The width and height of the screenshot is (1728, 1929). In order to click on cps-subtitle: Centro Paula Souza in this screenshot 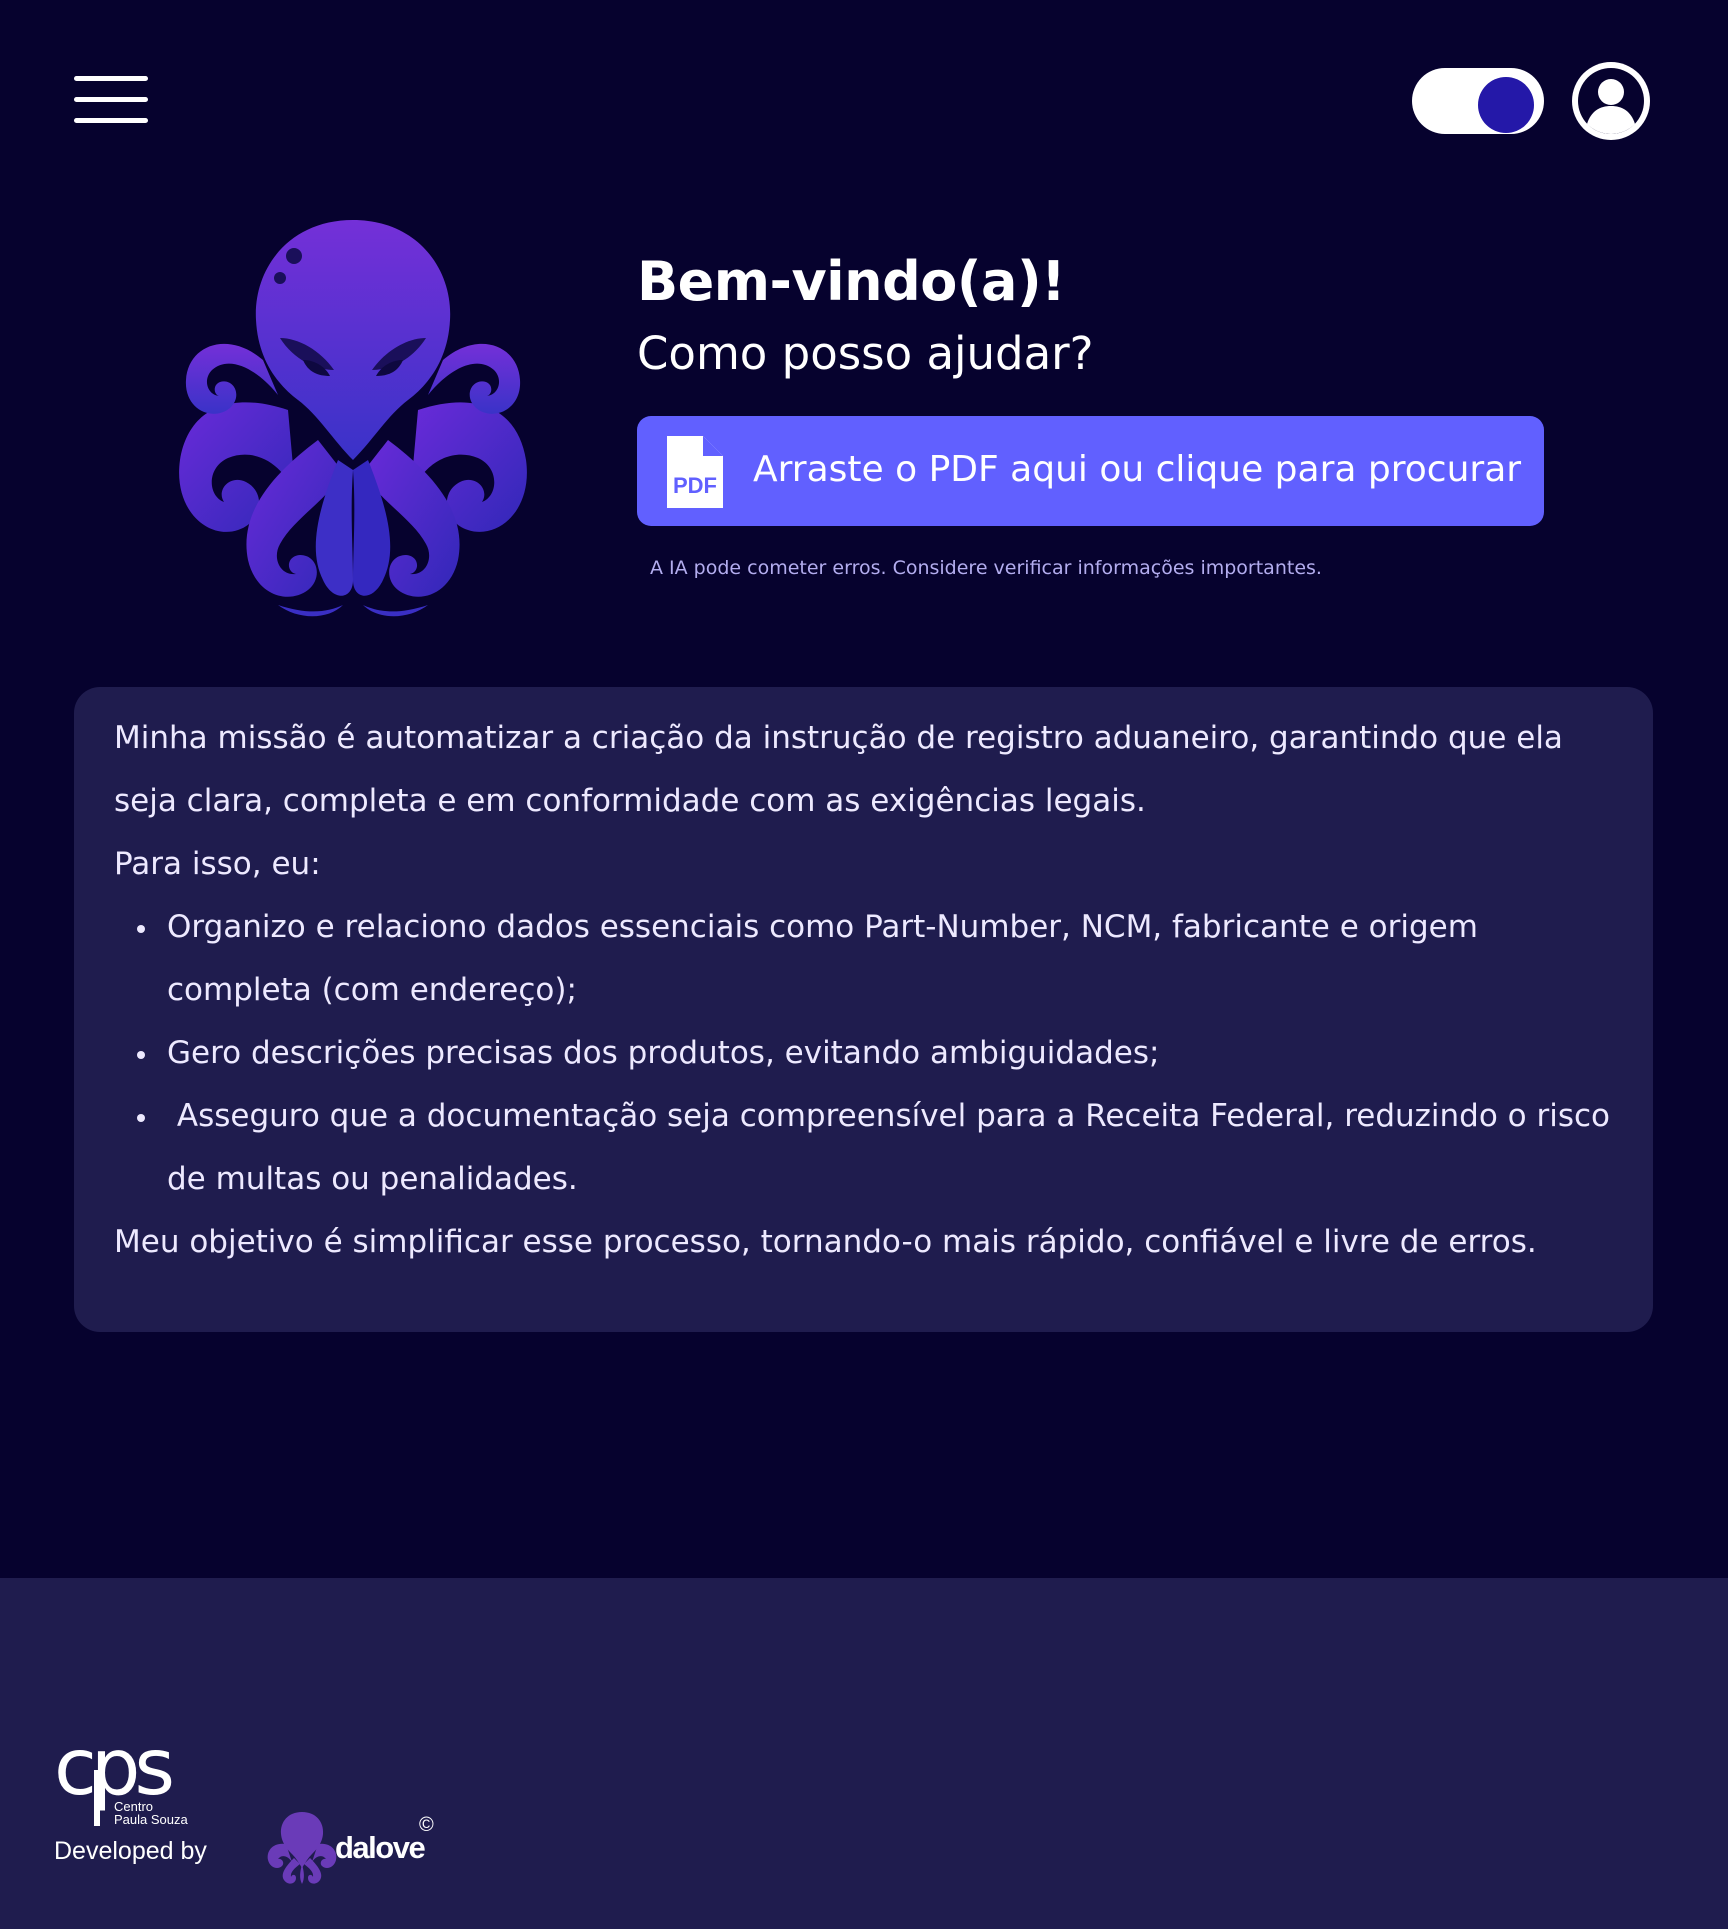, I will do `click(151, 1813)`.